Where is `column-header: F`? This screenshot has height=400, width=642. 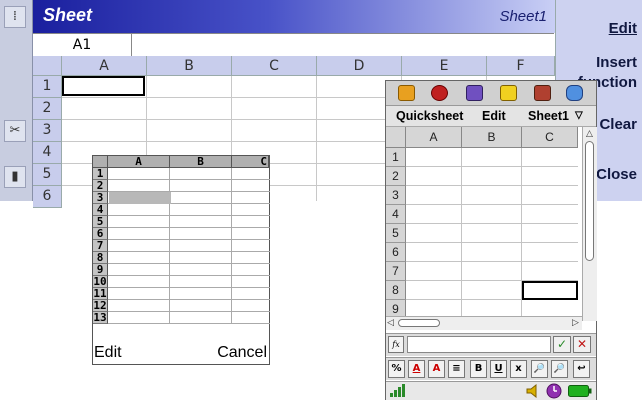 column-header: F is located at coordinates (521, 66).